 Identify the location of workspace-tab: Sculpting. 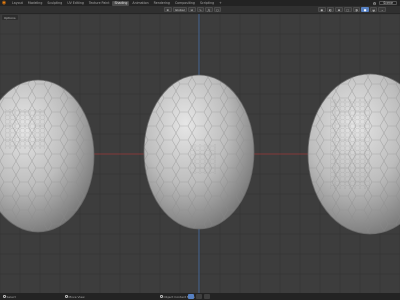
(54, 3).